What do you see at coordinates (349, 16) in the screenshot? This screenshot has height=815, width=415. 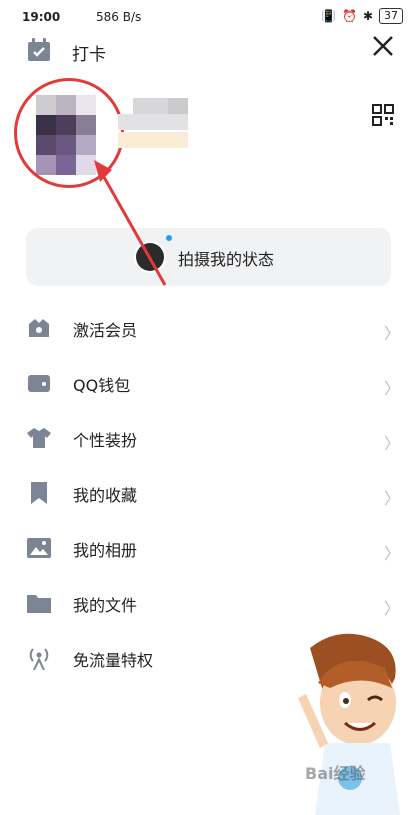 I see `alarm-icon: ⏰` at bounding box center [349, 16].